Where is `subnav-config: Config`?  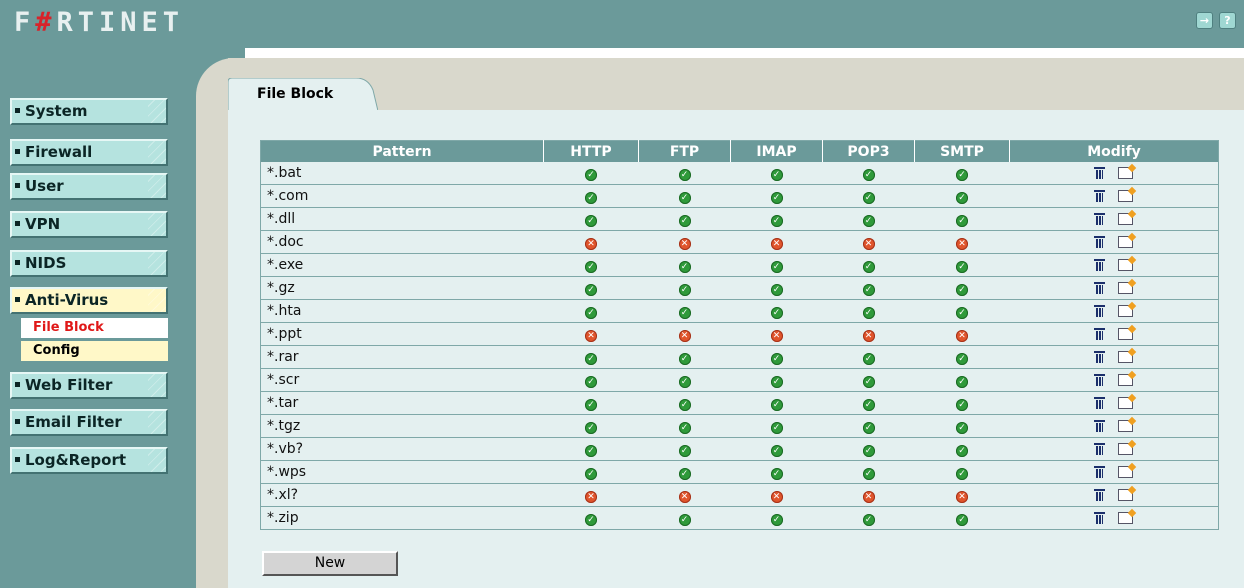
subnav-config: Config is located at coordinates (94, 351).